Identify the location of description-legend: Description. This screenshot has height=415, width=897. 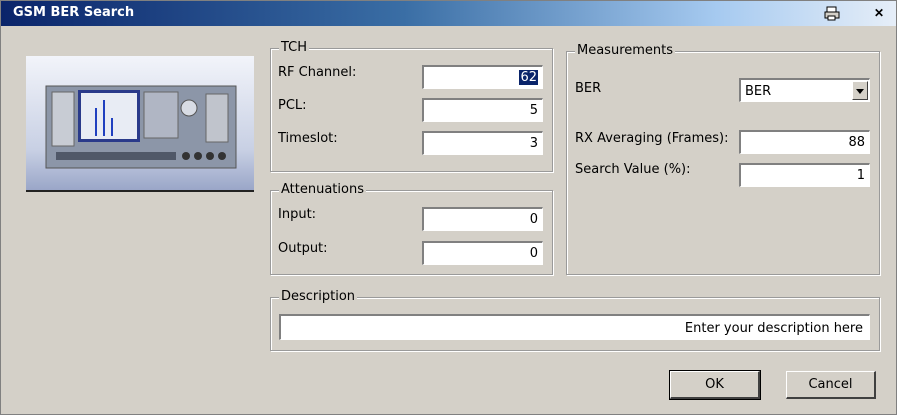
(318, 296).